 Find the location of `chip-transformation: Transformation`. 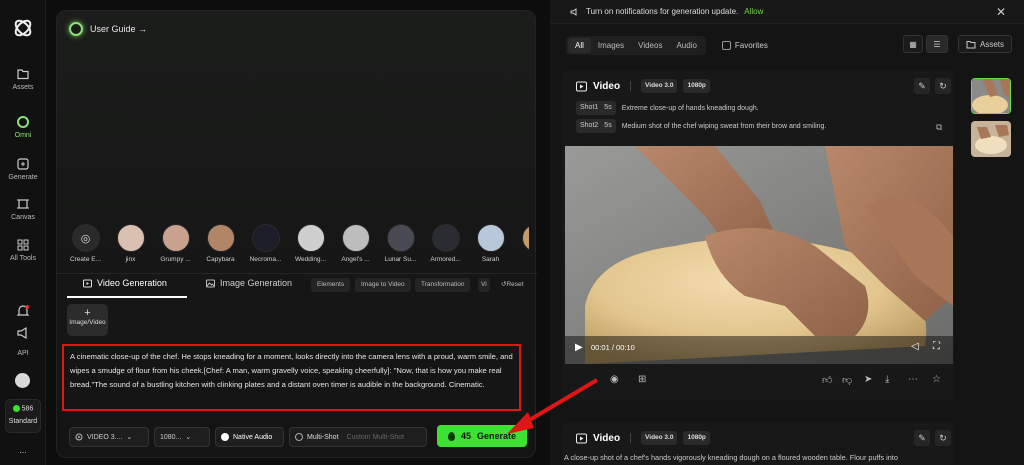

chip-transformation: Transformation is located at coordinates (443, 285).